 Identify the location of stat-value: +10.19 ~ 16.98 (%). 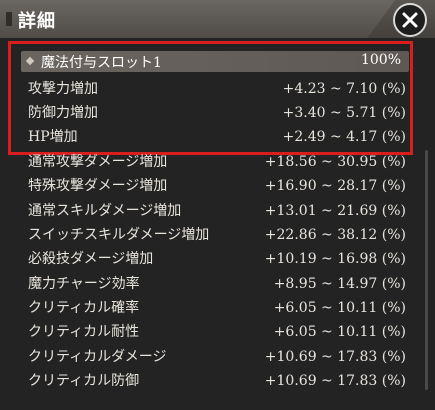
(335, 259).